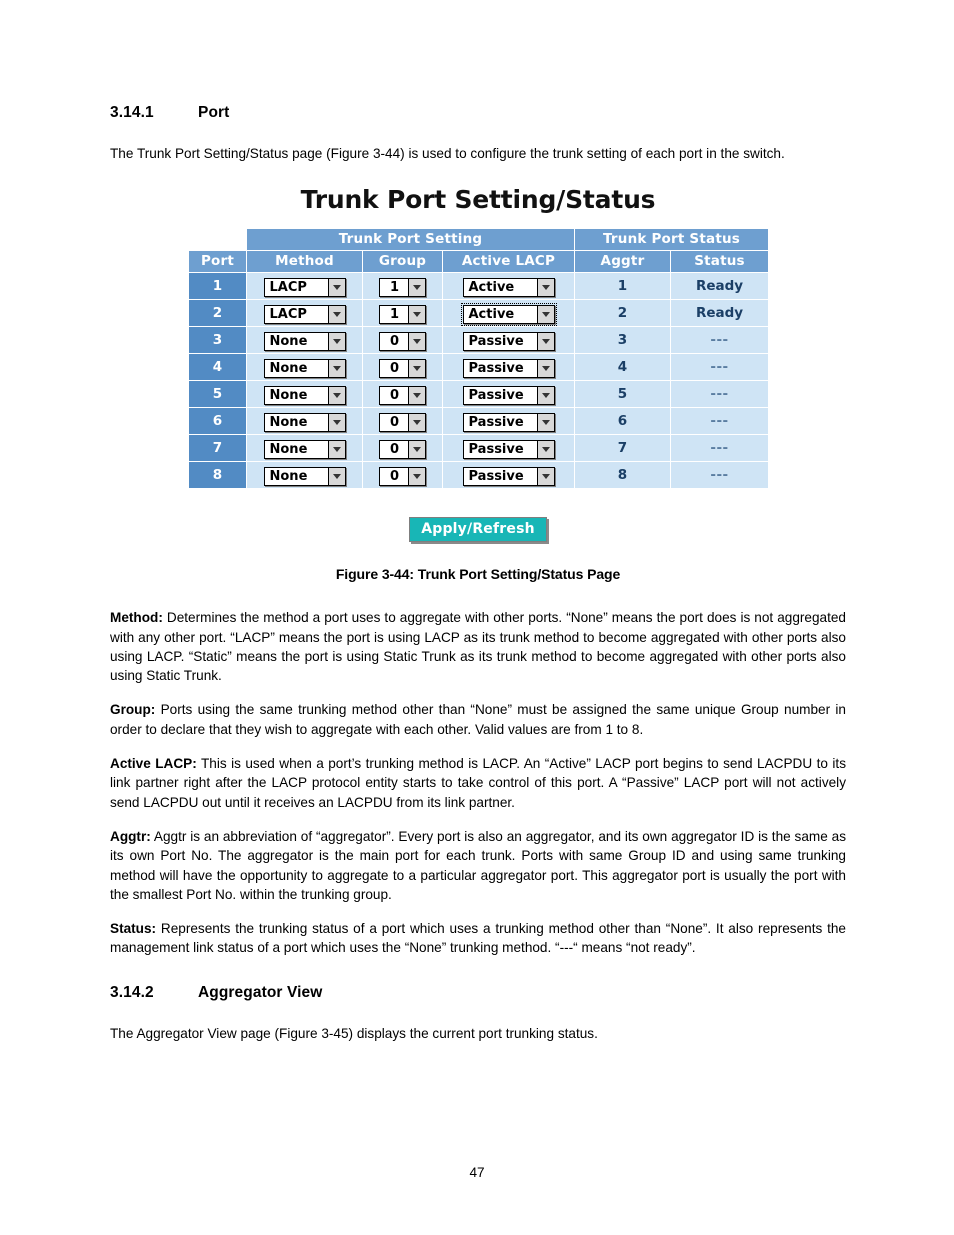  I want to click on section-heading-3-14-1: 3.14.1 Port, so click(478, 113).